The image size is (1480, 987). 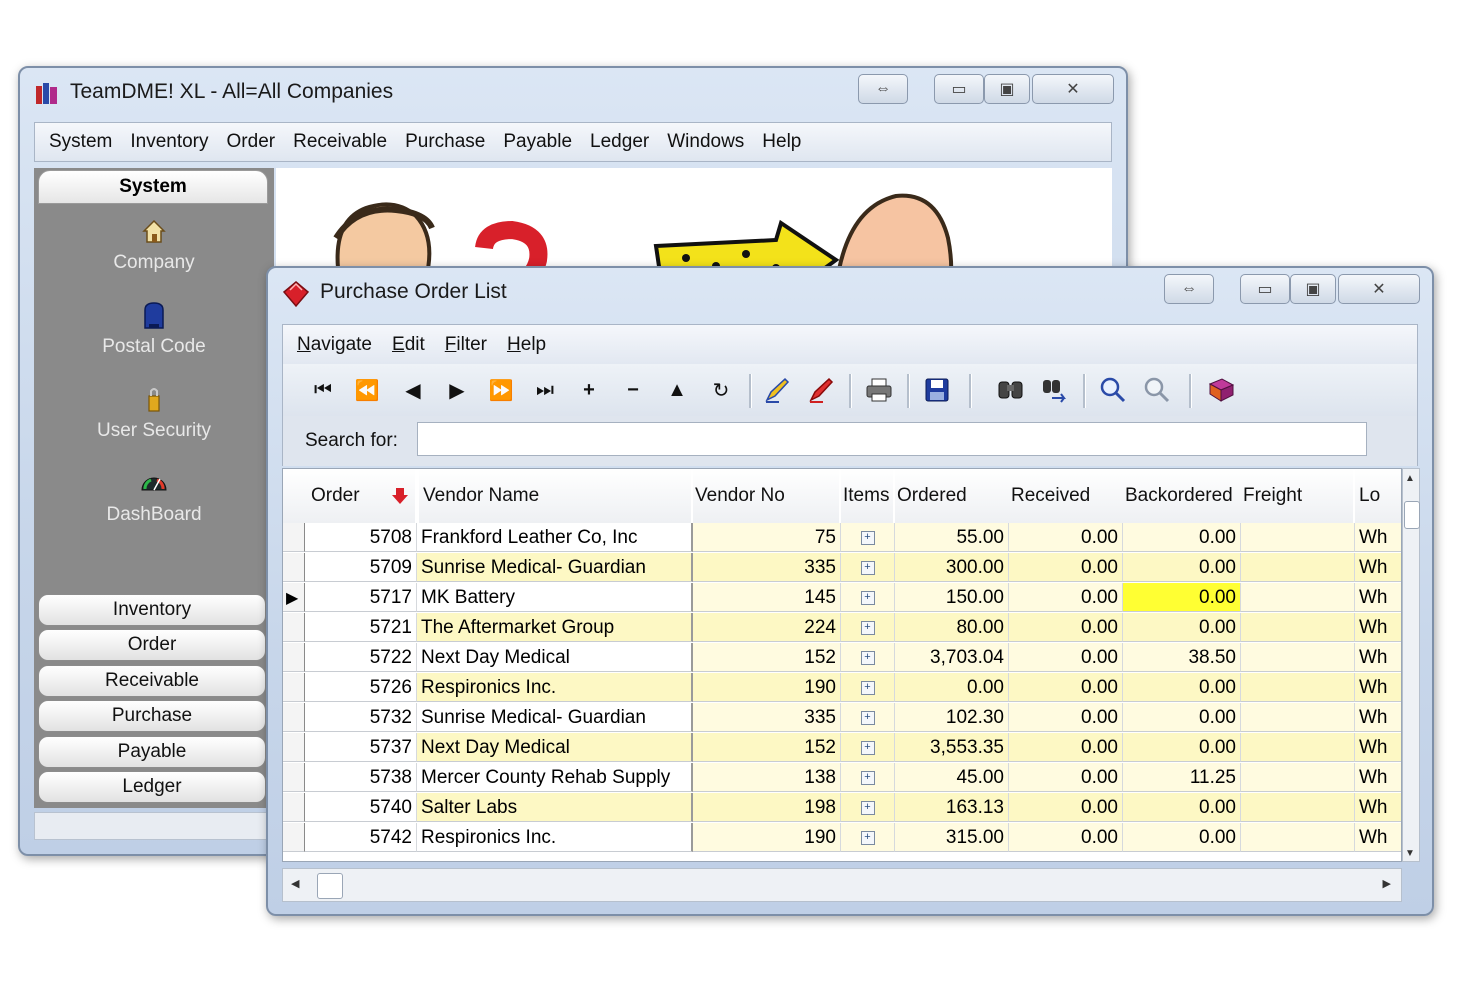 What do you see at coordinates (767, 777) in the screenshot?
I see `cell-vendor-no: 138` at bounding box center [767, 777].